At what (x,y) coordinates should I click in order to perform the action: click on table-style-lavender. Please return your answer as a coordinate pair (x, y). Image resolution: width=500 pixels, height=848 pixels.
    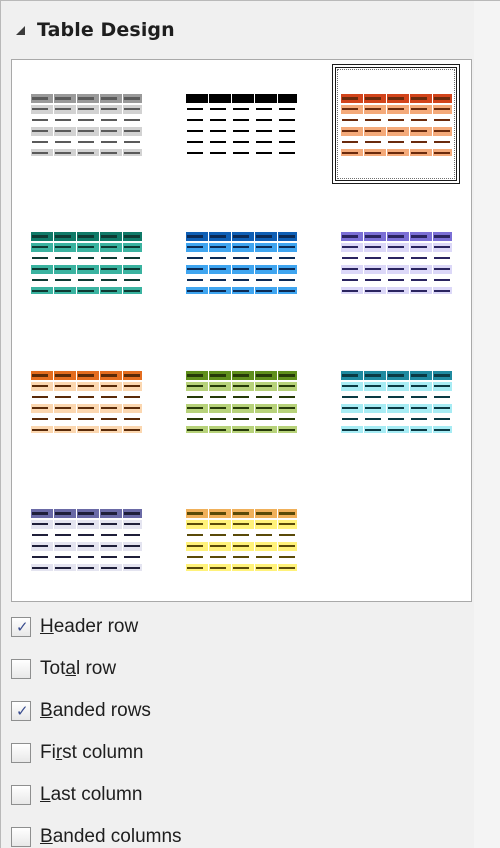
    Looking at the image, I should click on (396, 262).